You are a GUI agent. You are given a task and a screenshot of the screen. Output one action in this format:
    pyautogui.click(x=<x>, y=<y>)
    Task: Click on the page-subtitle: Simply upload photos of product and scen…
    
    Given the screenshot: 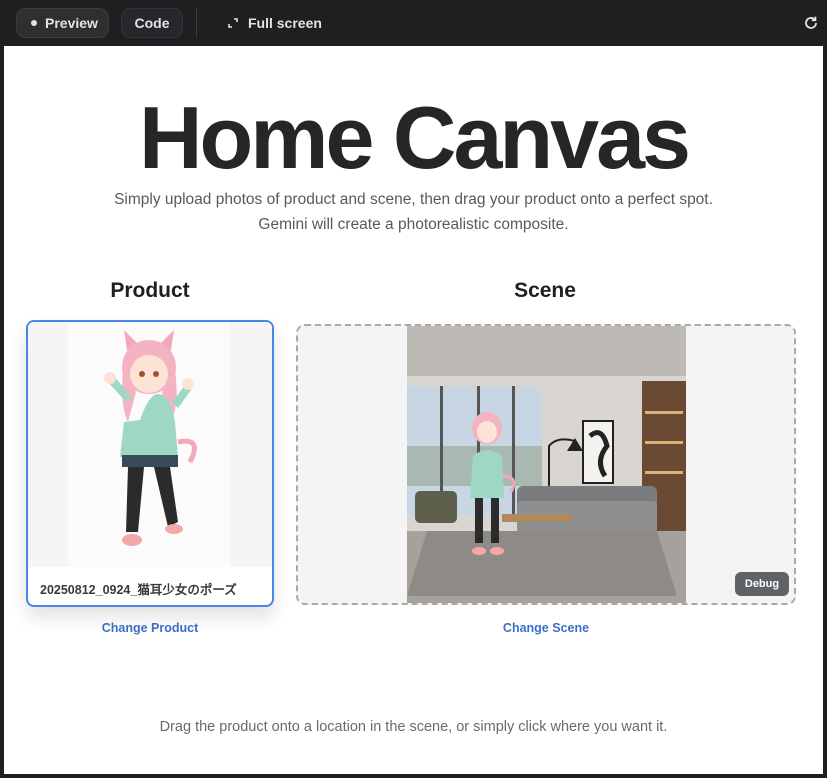 What is the action you would take?
    pyautogui.click(x=413, y=212)
    